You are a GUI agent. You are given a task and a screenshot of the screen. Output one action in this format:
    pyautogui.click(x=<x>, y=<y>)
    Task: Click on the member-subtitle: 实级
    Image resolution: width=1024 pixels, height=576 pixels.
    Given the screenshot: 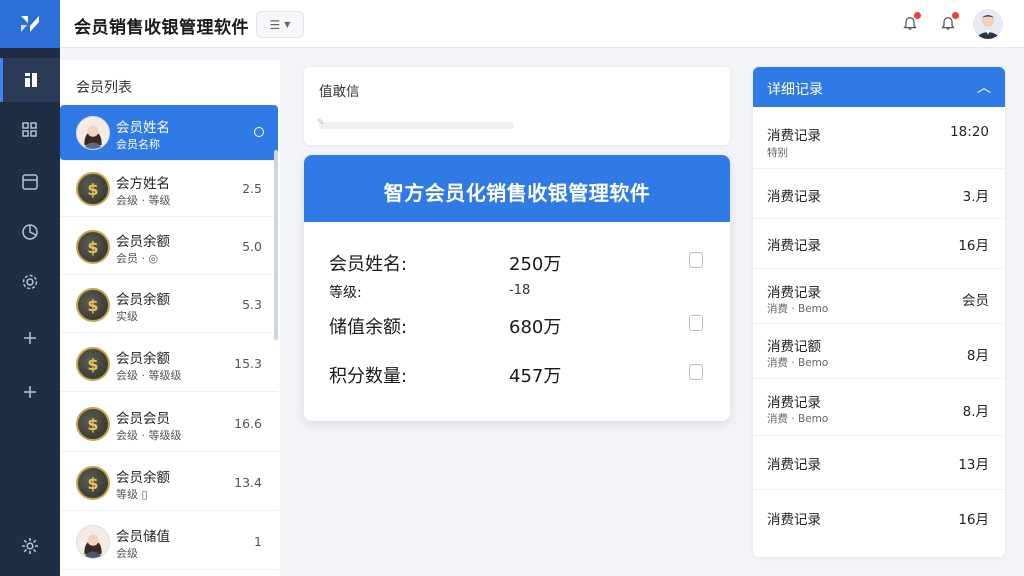 What is the action you would take?
    pyautogui.click(x=127, y=316)
    